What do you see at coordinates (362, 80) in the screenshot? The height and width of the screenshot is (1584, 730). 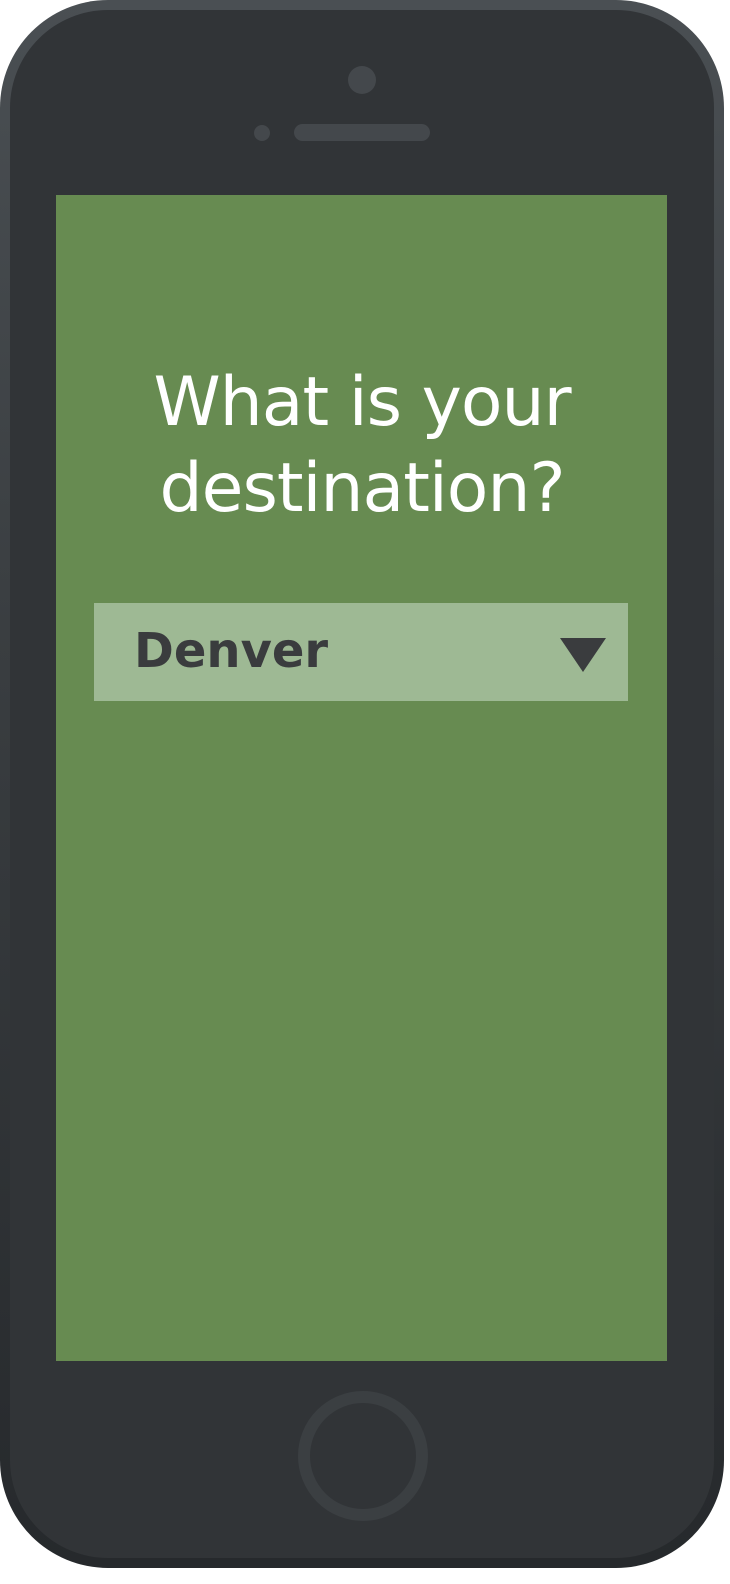 I see `front-camera` at bounding box center [362, 80].